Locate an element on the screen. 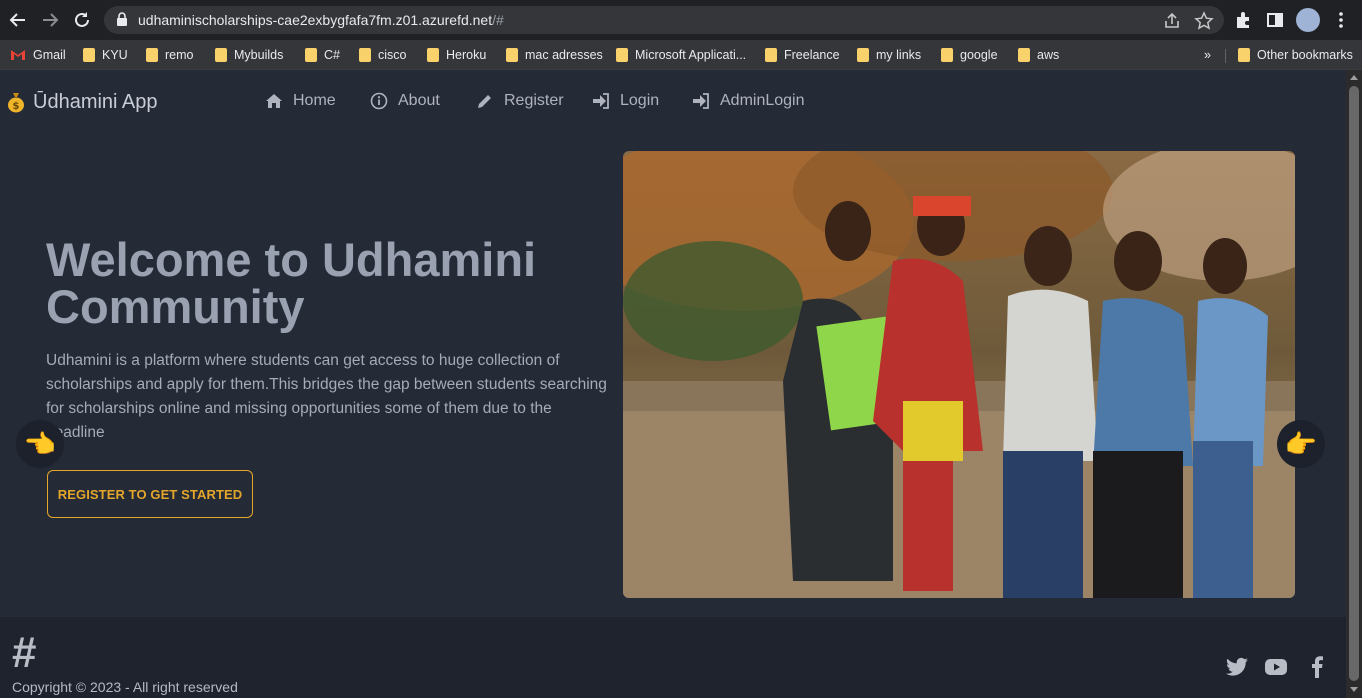 The image size is (1362, 698). reload-button is located at coordinates (82, 20).